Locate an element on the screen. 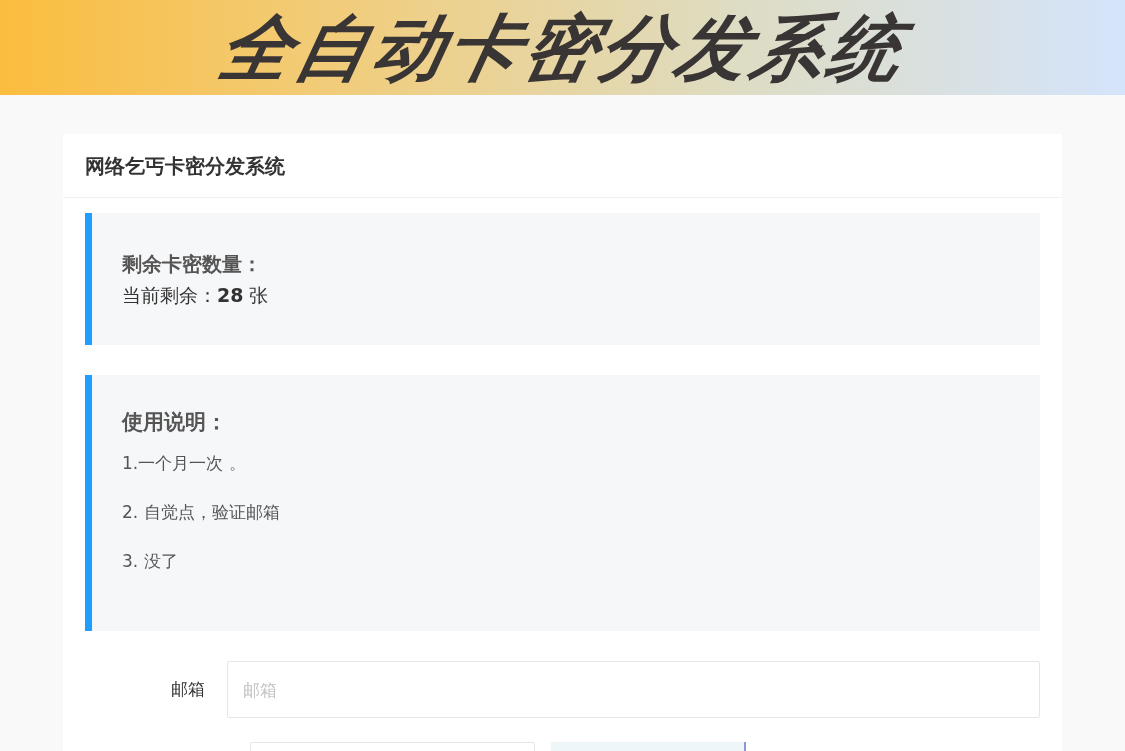 The width and height of the screenshot is (1125, 751). instruction-line: 1.一个月一次 。 is located at coordinates (184, 463).